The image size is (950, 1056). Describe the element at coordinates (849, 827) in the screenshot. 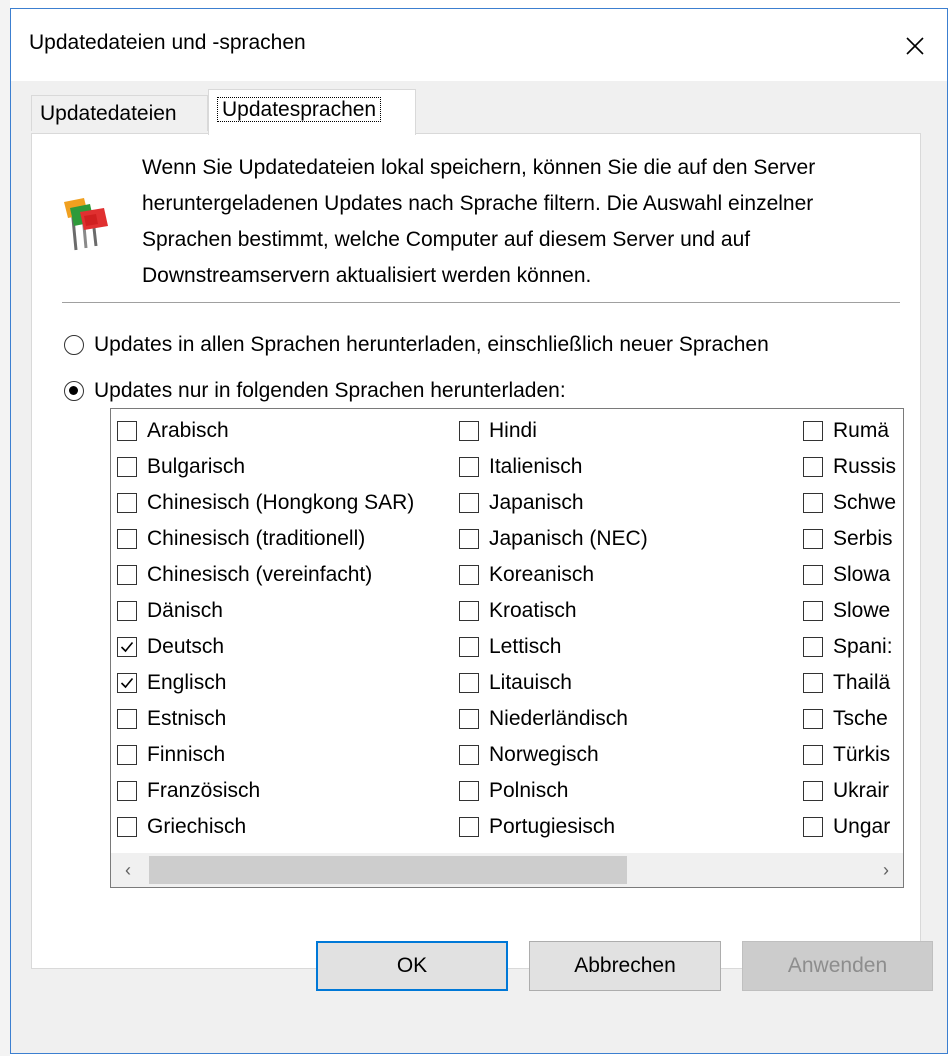

I see `language-item: Ungar` at that location.